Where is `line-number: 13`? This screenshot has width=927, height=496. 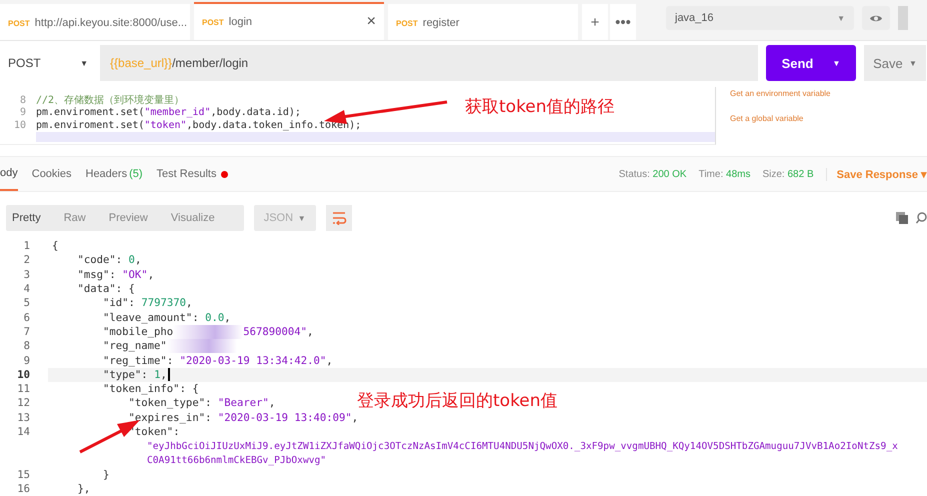 line-number: 13 is located at coordinates (23, 418).